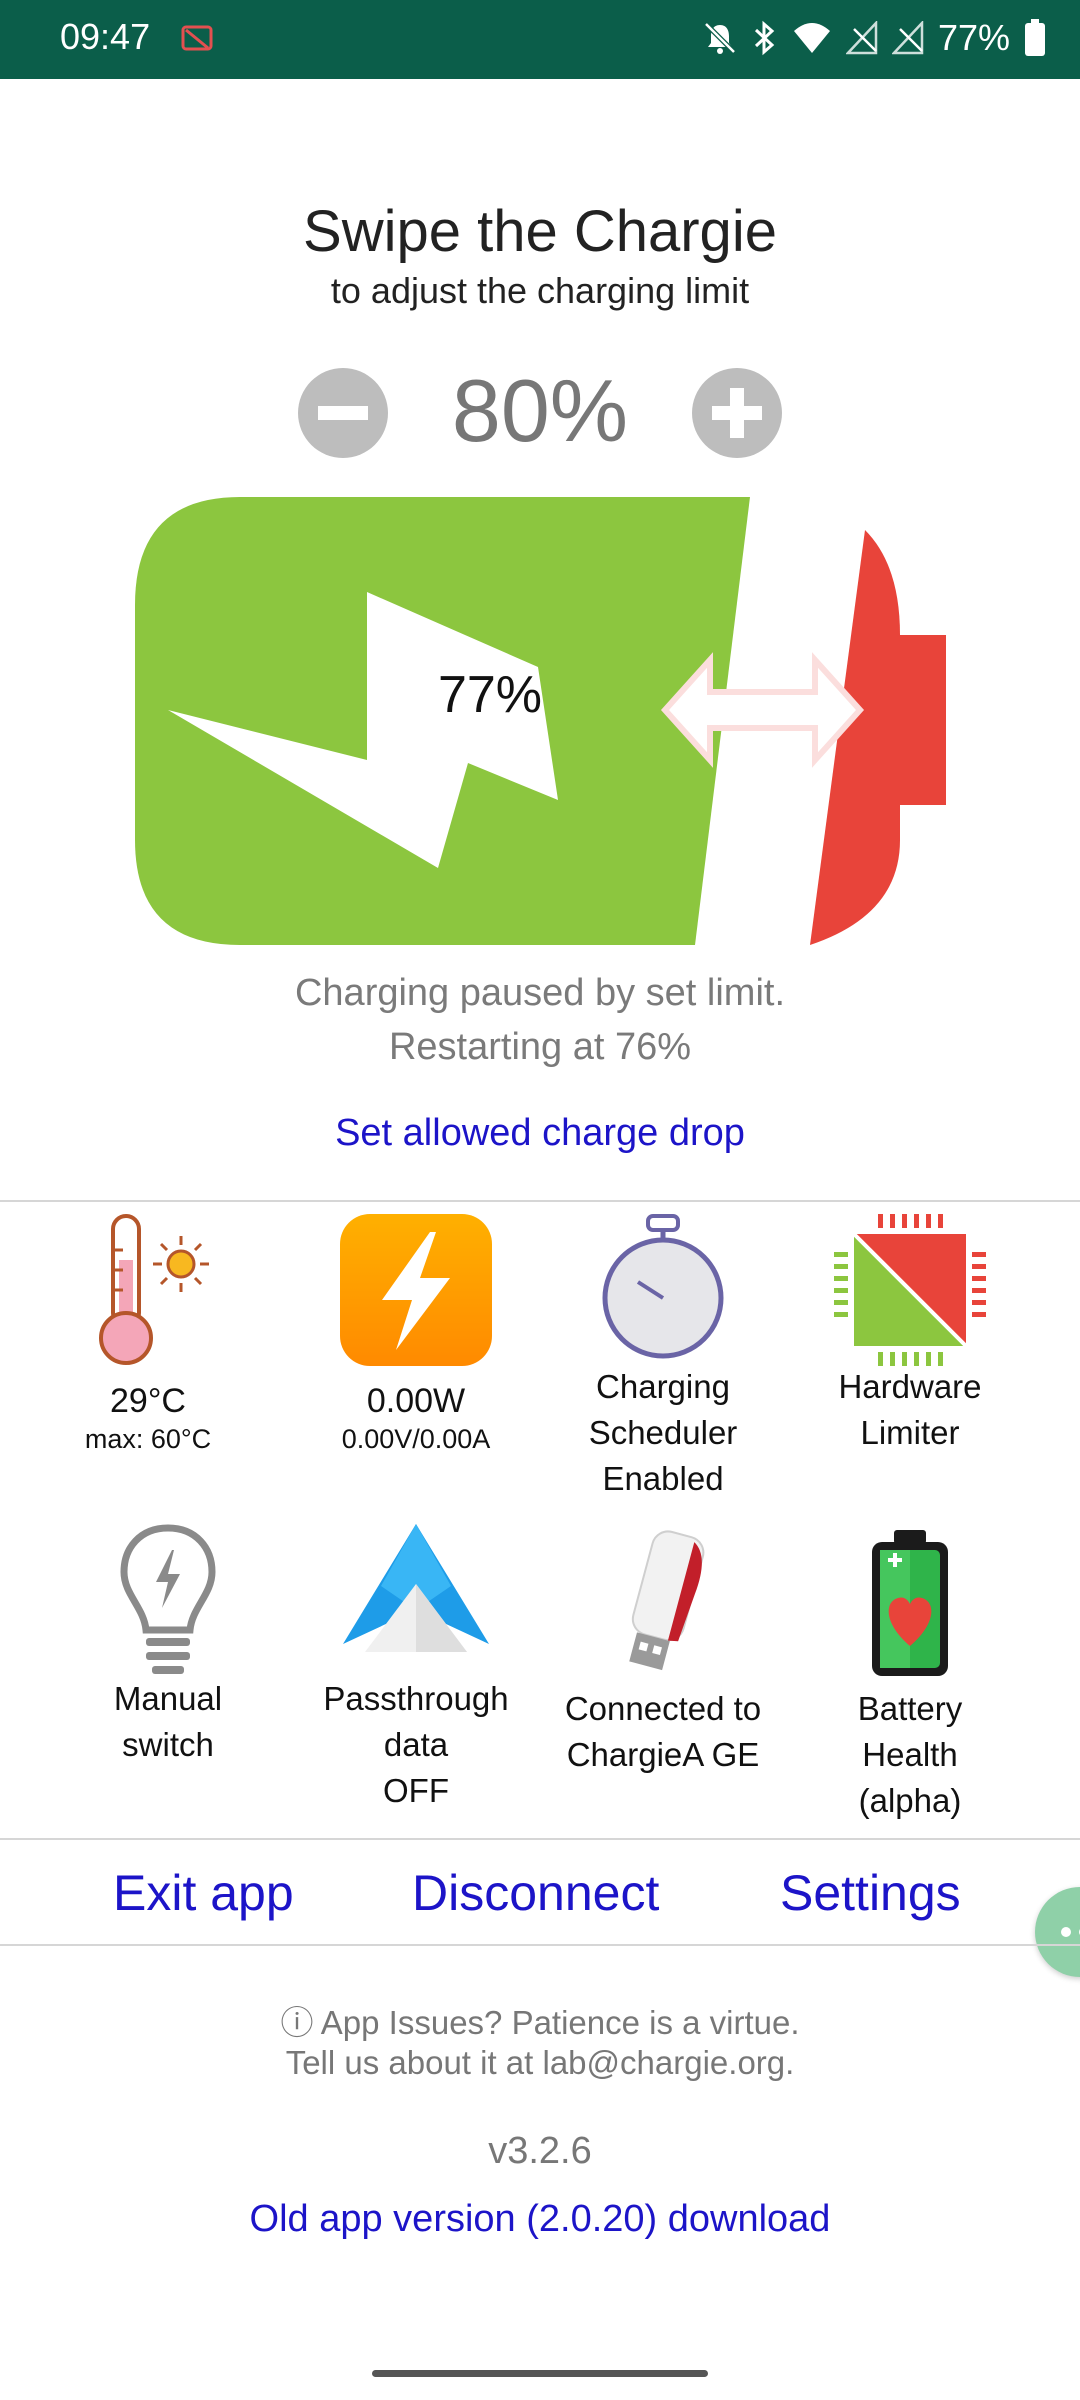 The image size is (1080, 2400). What do you see at coordinates (168, 1698) in the screenshot?
I see `manual-switch-line1: Manual` at bounding box center [168, 1698].